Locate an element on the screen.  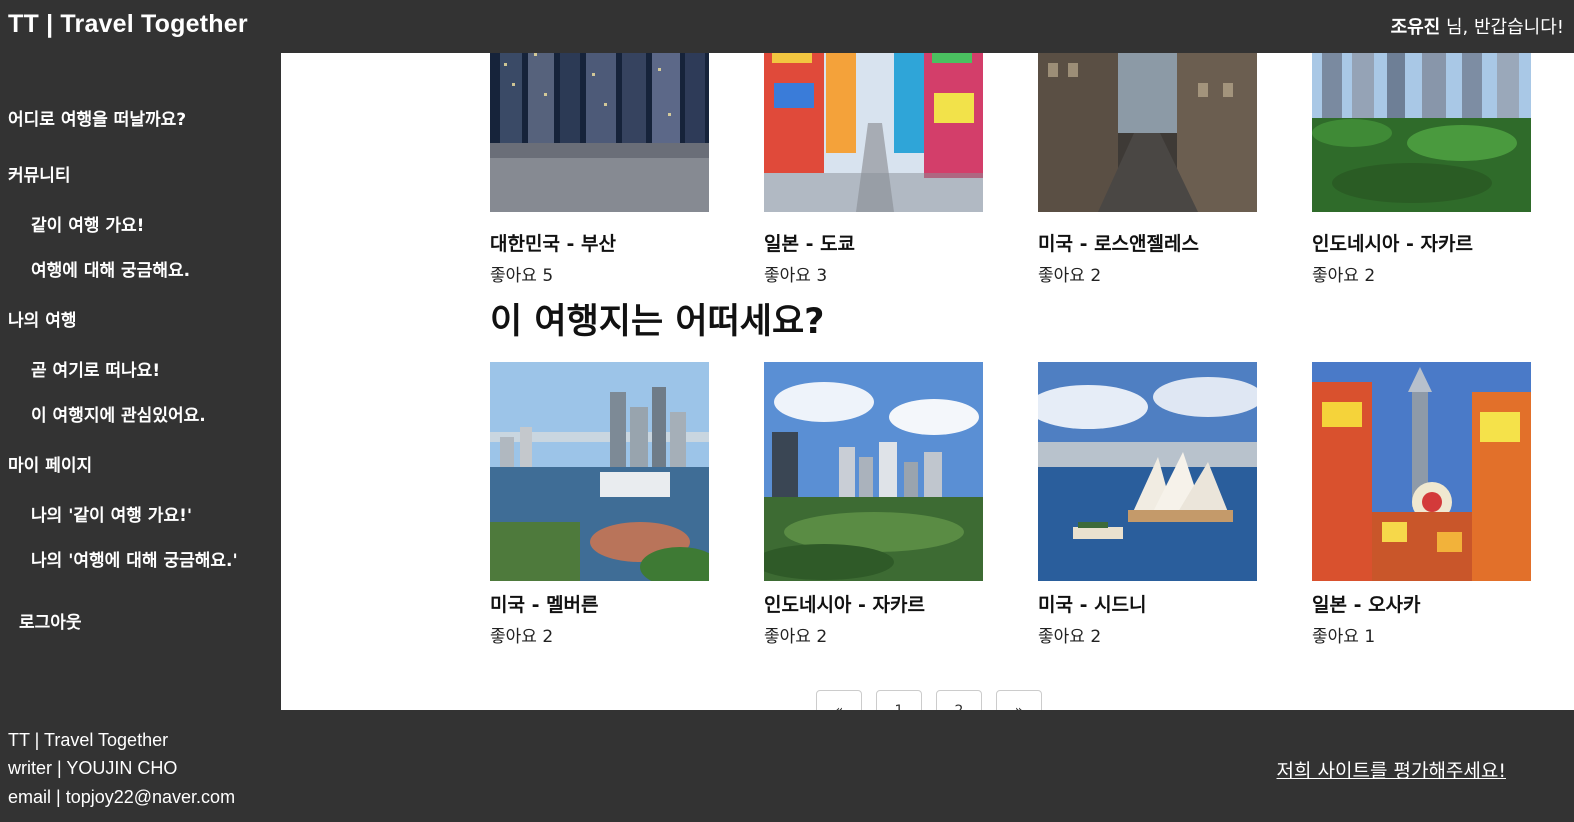
sidebar-item-my-travel-together: 나의 '같이 여행 가요!' is located at coordinates (111, 513).